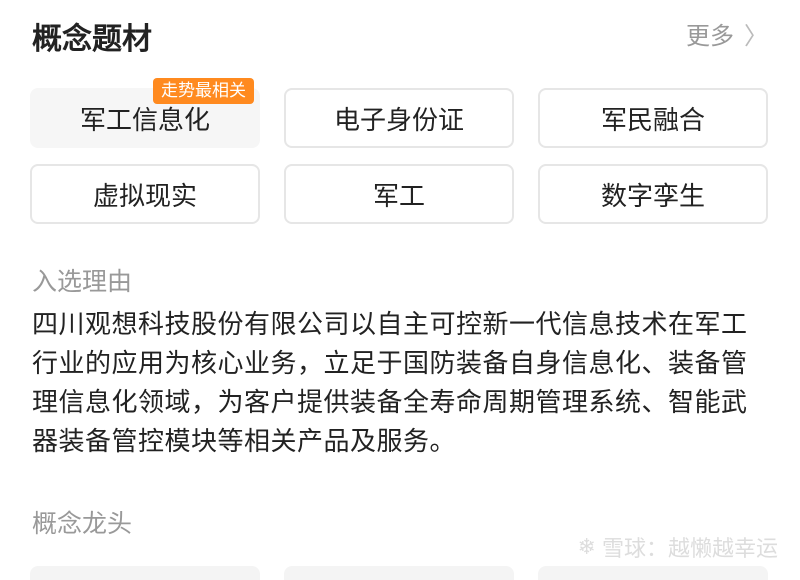 This screenshot has height=580, width=800. I want to click on reason-title: 入选理由, so click(82, 281).